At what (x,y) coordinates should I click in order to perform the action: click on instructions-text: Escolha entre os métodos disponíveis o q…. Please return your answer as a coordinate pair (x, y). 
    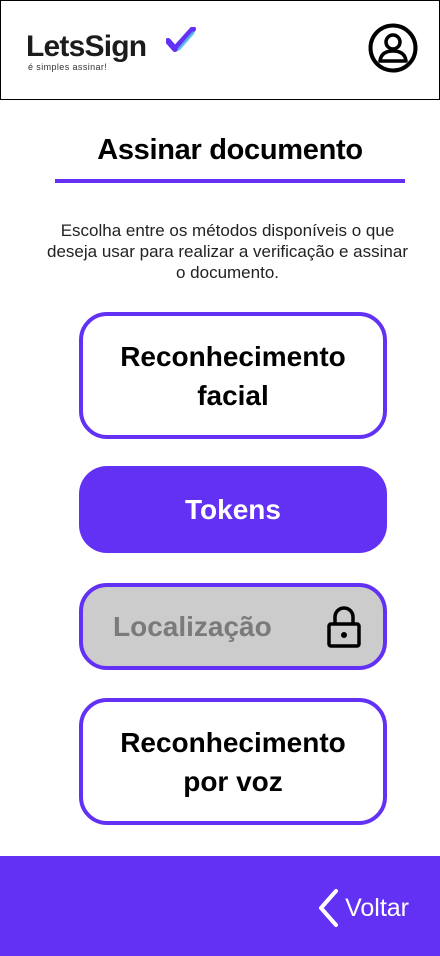
    Looking at the image, I should click on (227, 251).